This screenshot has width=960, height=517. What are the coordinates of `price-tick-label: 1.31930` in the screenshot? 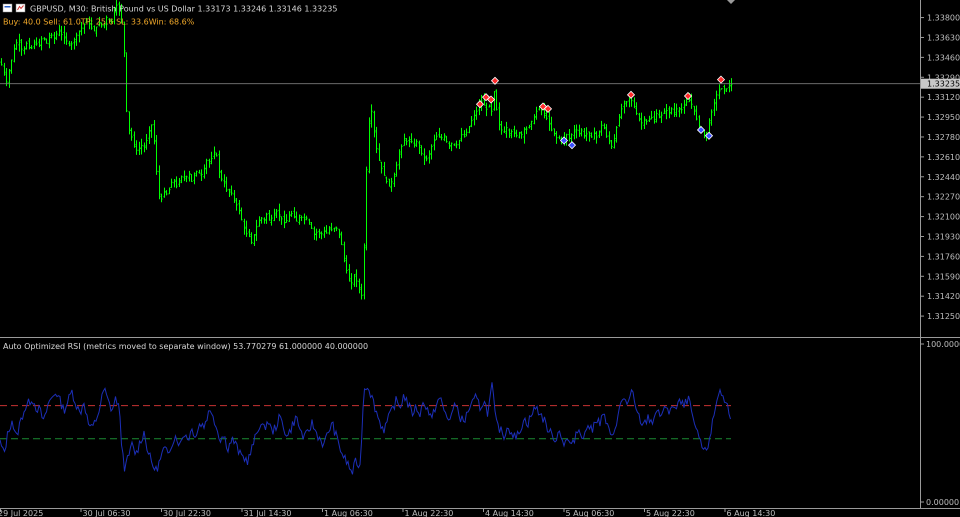 It's located at (943, 236).